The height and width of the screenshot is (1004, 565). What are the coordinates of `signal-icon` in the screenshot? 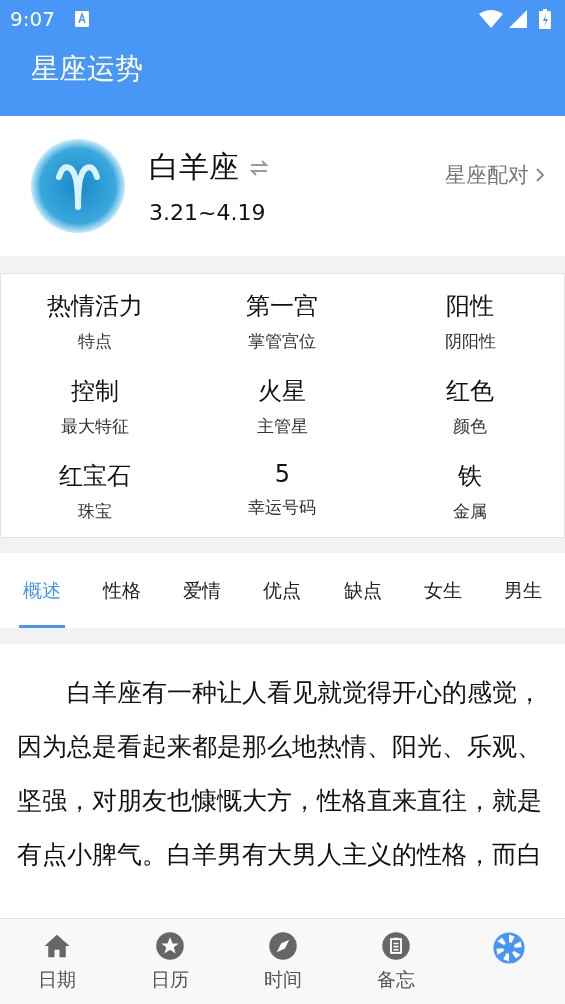 It's located at (518, 19).